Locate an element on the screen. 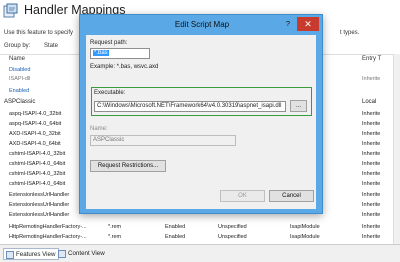 This screenshot has width=400, height=262. handler-mappings-icon is located at coordinates (10, 10).